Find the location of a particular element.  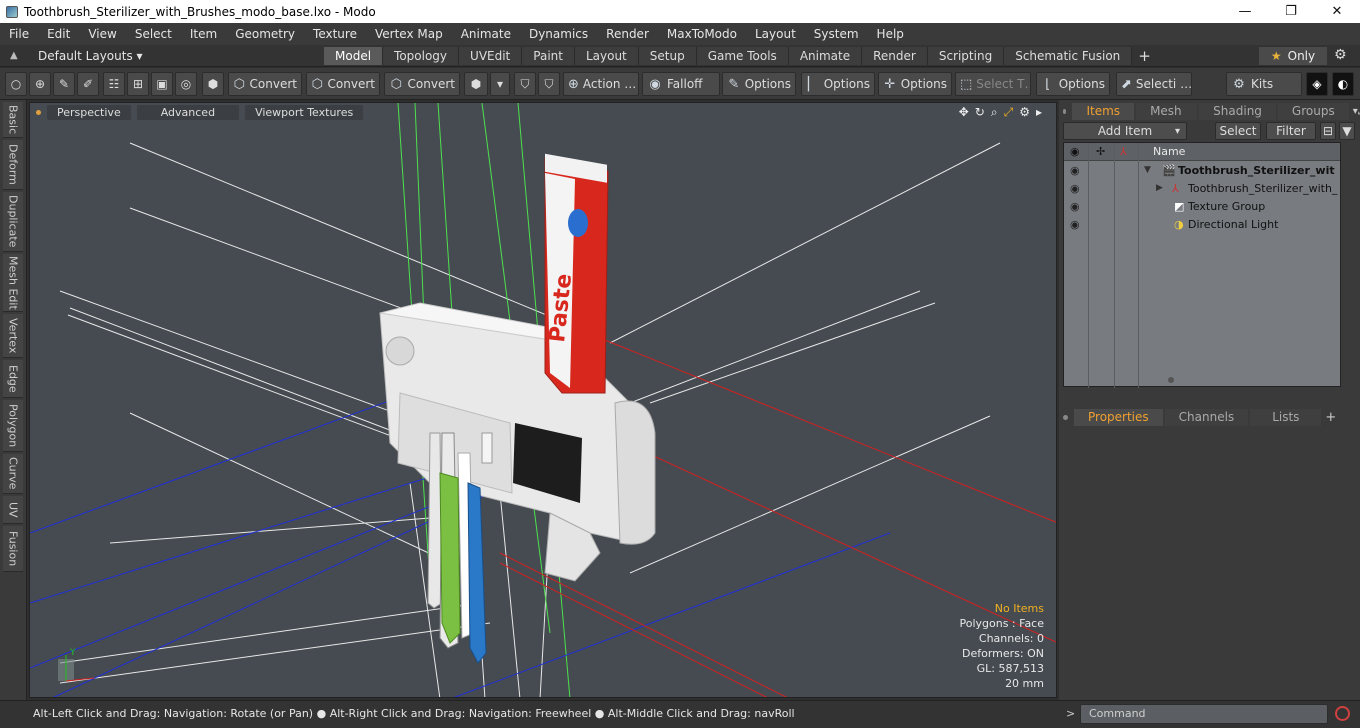

tab-items: Items is located at coordinates (1103, 111).